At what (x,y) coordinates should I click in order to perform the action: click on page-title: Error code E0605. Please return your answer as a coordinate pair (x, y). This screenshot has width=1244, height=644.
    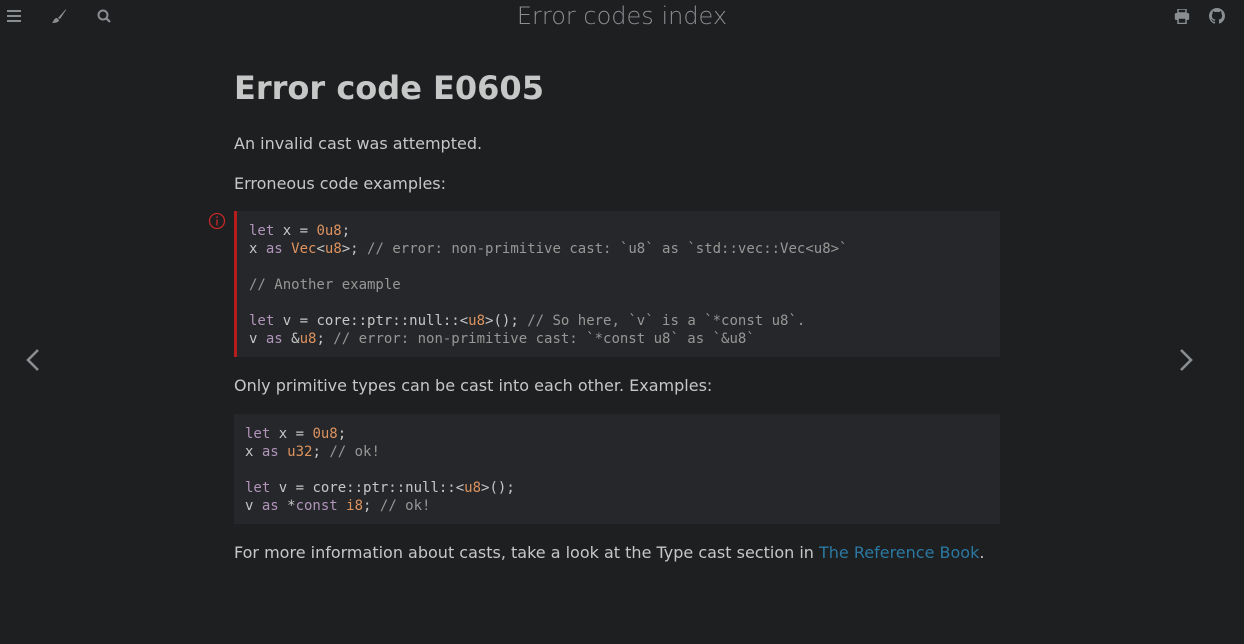
    Looking at the image, I should click on (389, 88).